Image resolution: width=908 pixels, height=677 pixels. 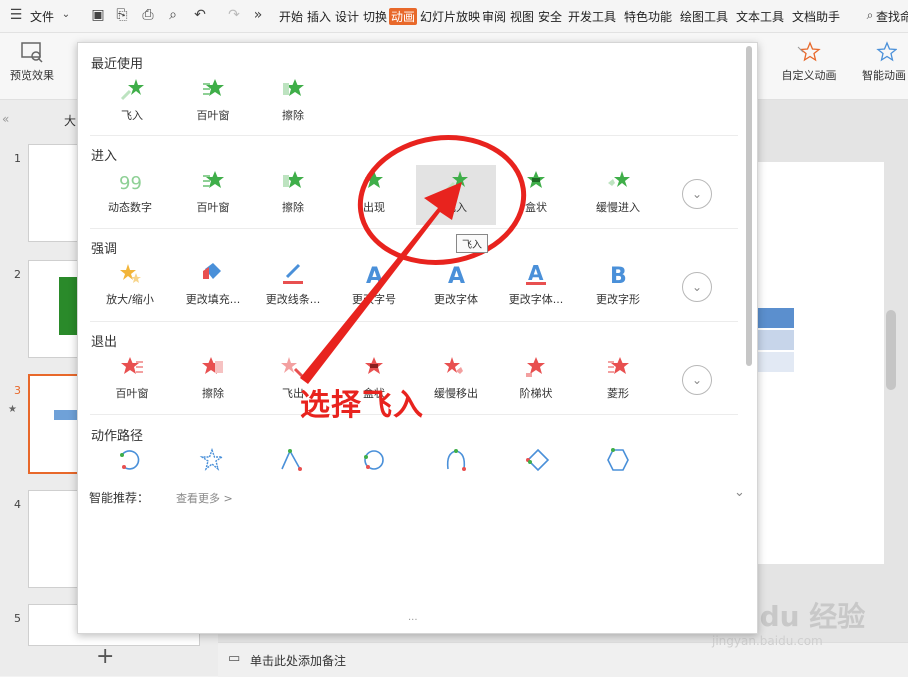 What do you see at coordinates (132, 378) in the screenshot?
I see `effect-exit-blinds: 百叶窗` at bounding box center [132, 378].